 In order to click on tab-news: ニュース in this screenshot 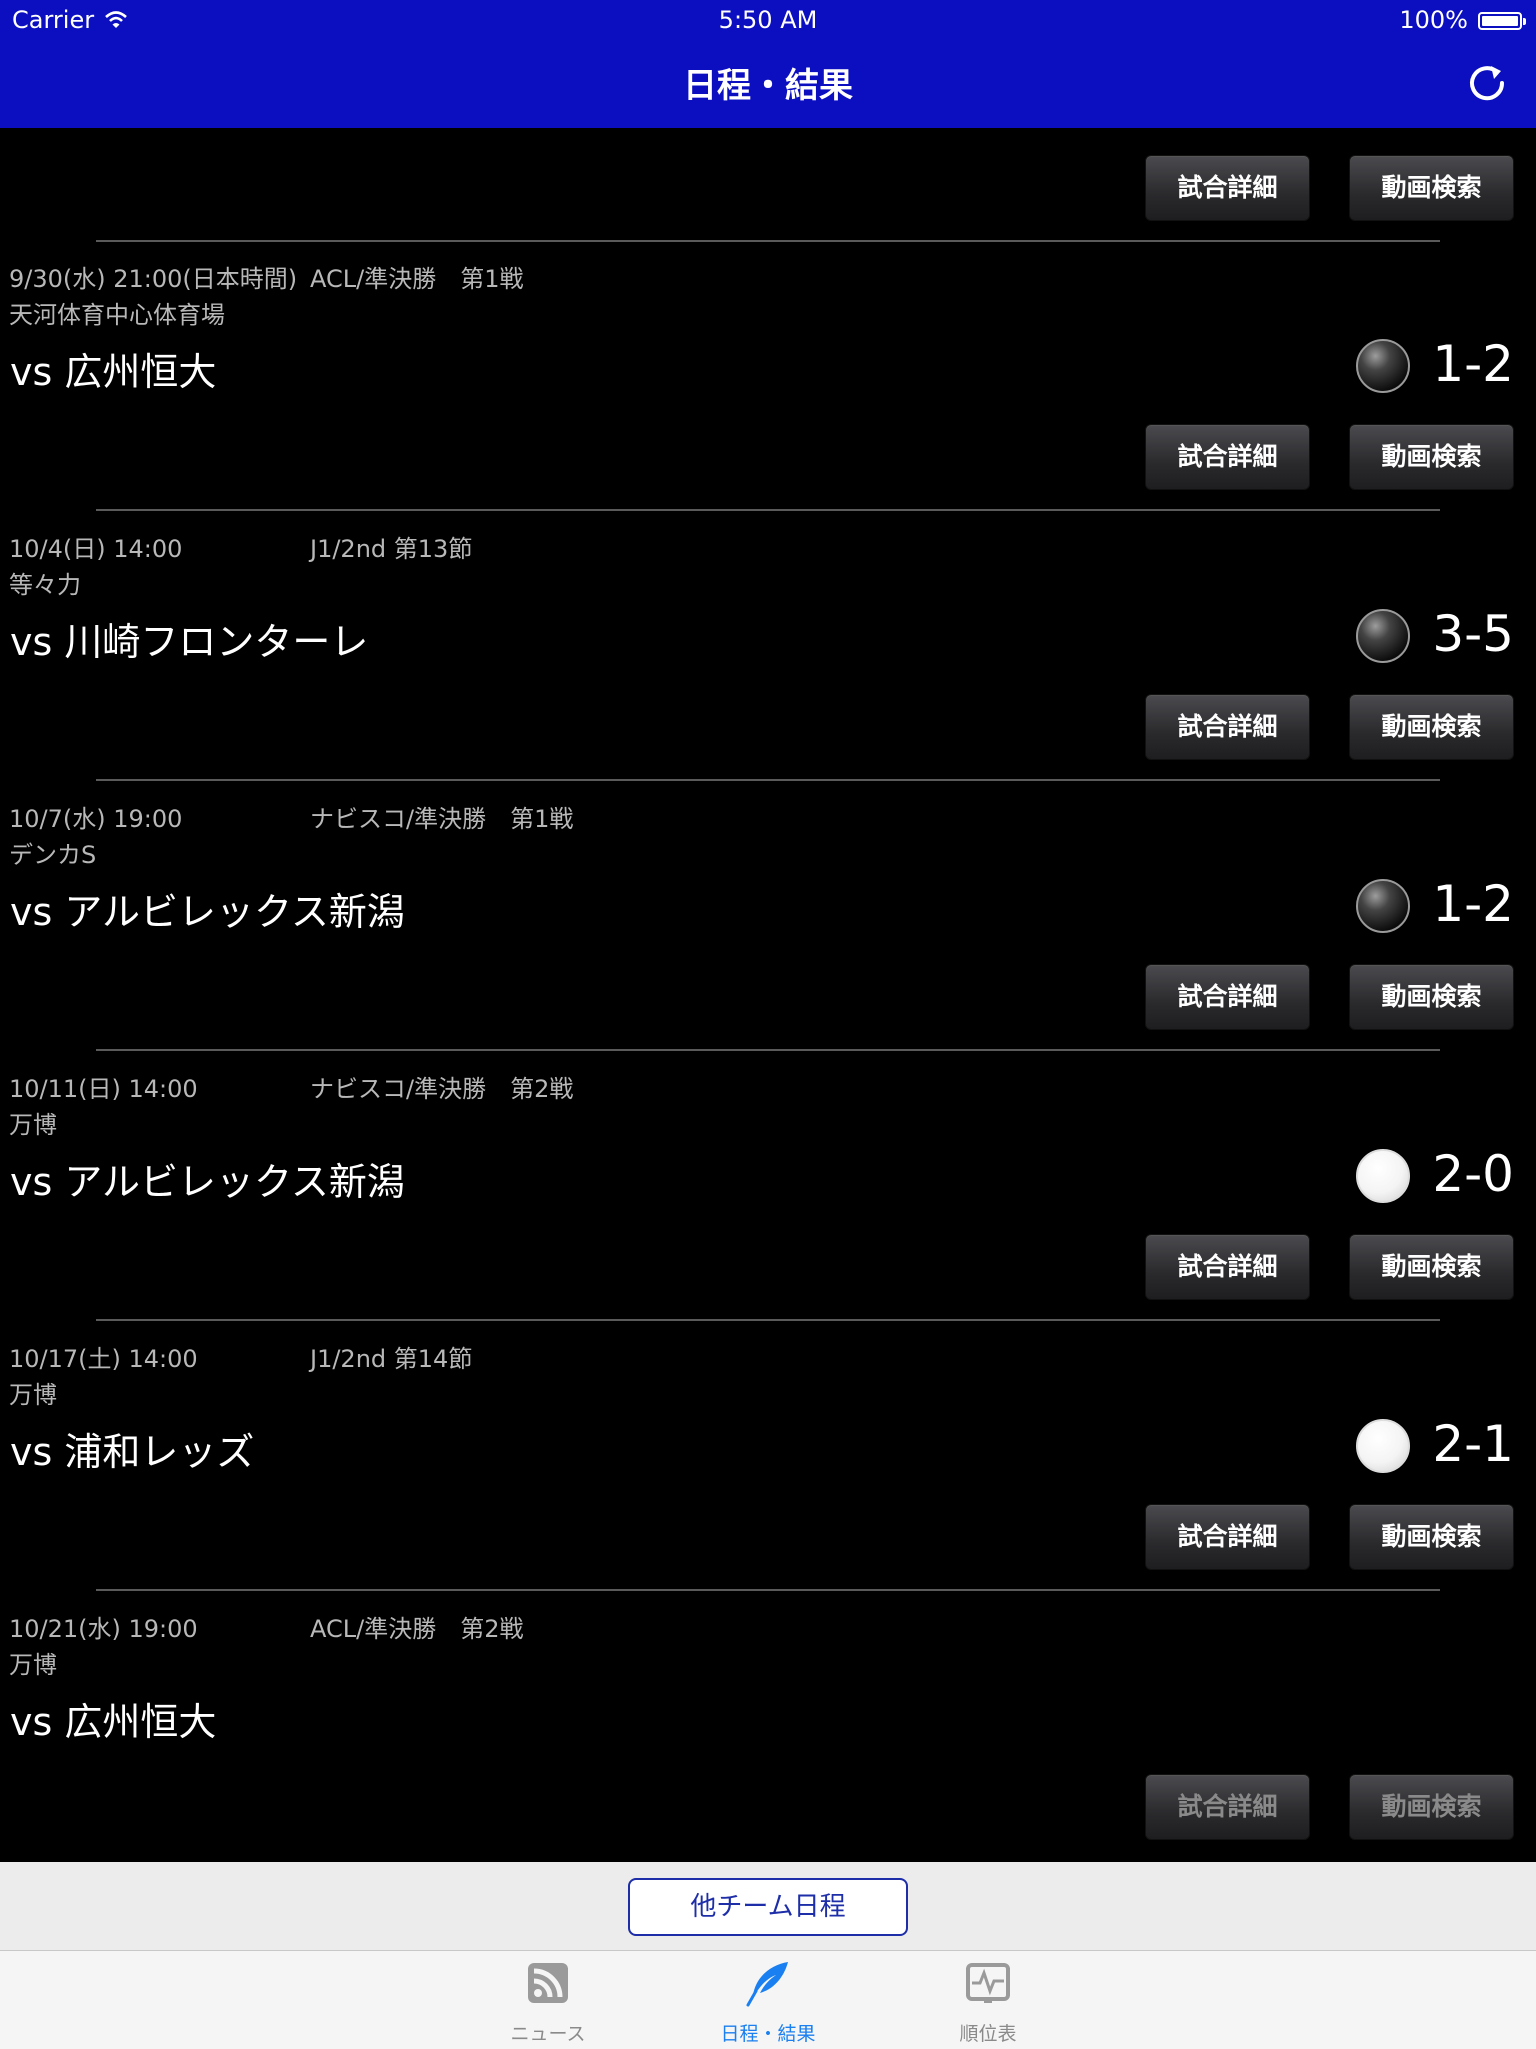, I will do `click(548, 2000)`.